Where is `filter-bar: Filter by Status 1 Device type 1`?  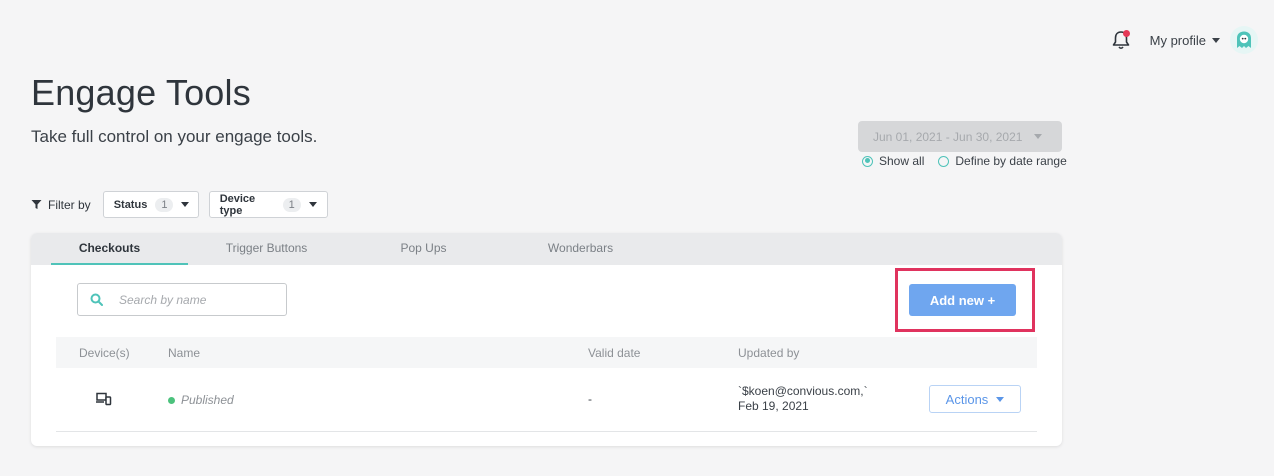
filter-bar: Filter by Status 1 Device type 1 is located at coordinates (179, 204).